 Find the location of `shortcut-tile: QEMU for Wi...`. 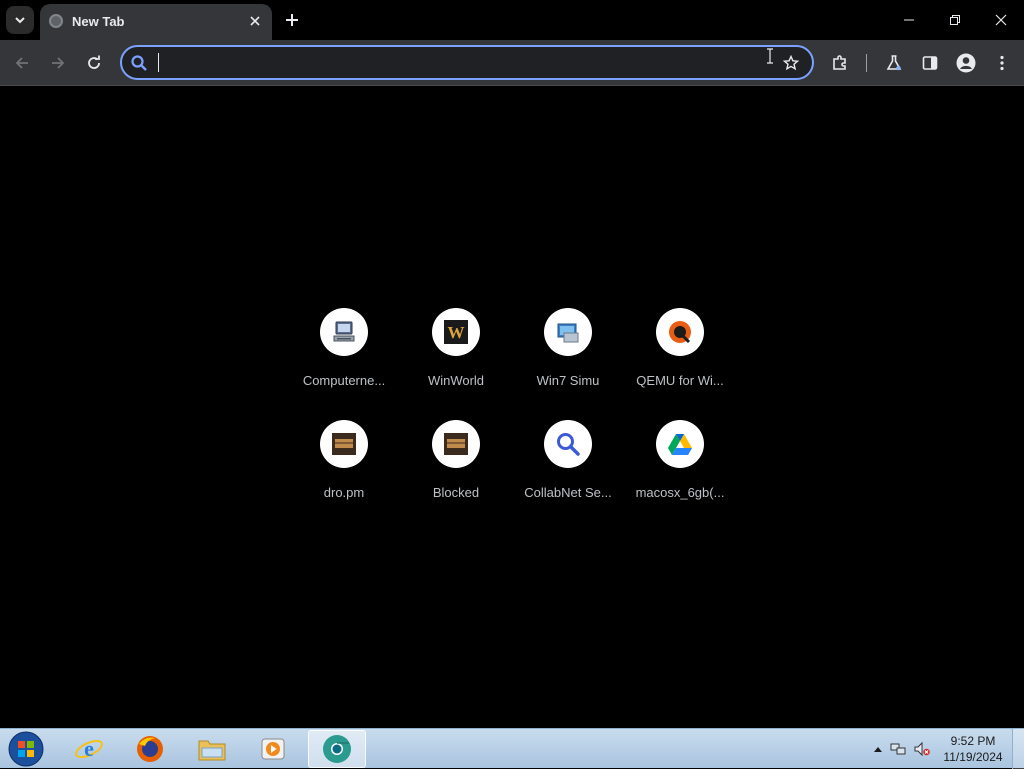

shortcut-tile: QEMU for Wi... is located at coordinates (680, 352).